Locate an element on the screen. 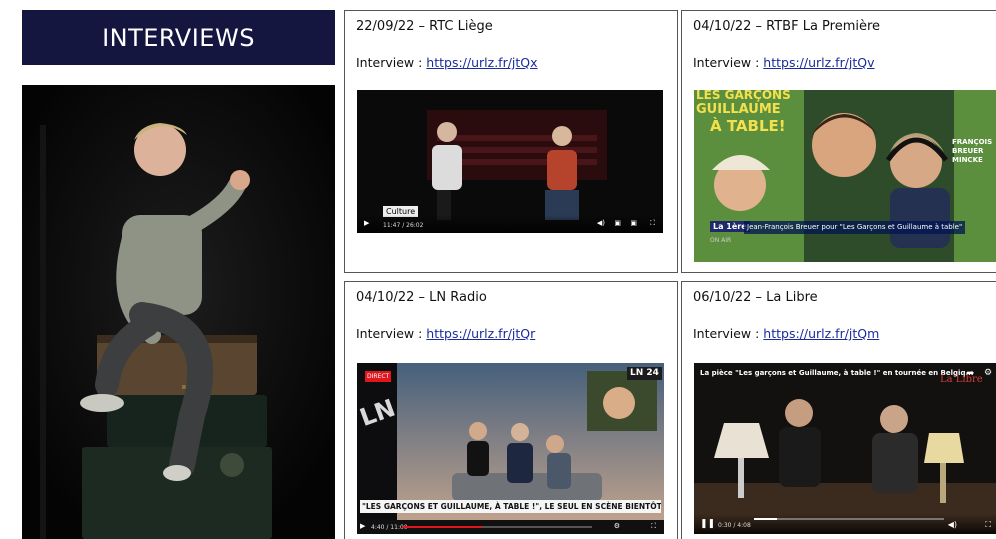 The height and width of the screenshot is (539, 996). direct-badge: DIRECT is located at coordinates (378, 376).